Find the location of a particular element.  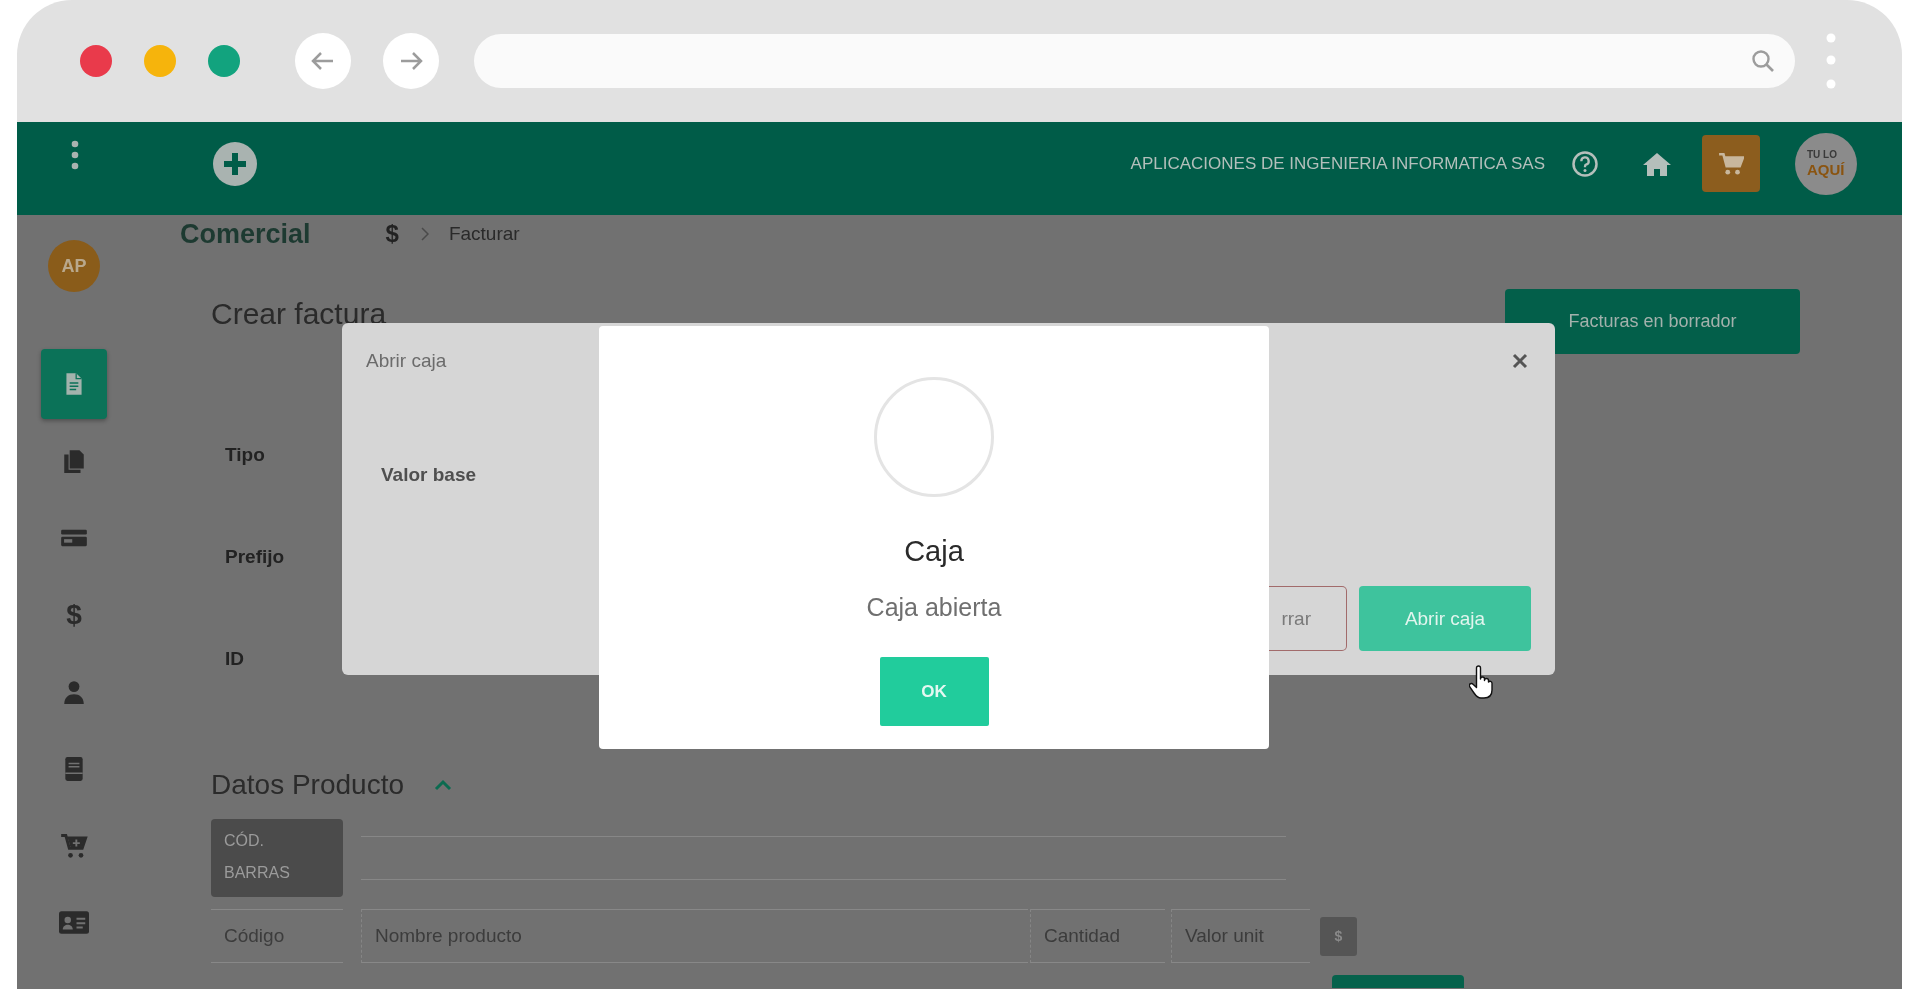

dialog-title: Abrir caja is located at coordinates (406, 361).